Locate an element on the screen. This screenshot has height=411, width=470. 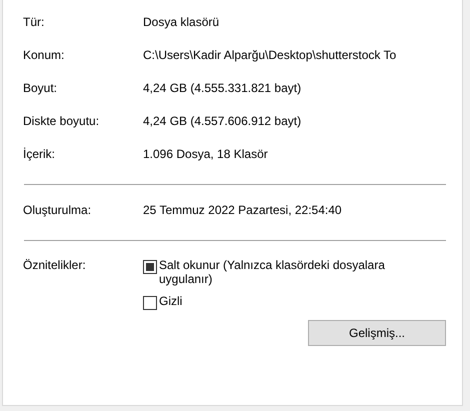
attributes-label: Öznitelikler: is located at coordinates (55, 266).